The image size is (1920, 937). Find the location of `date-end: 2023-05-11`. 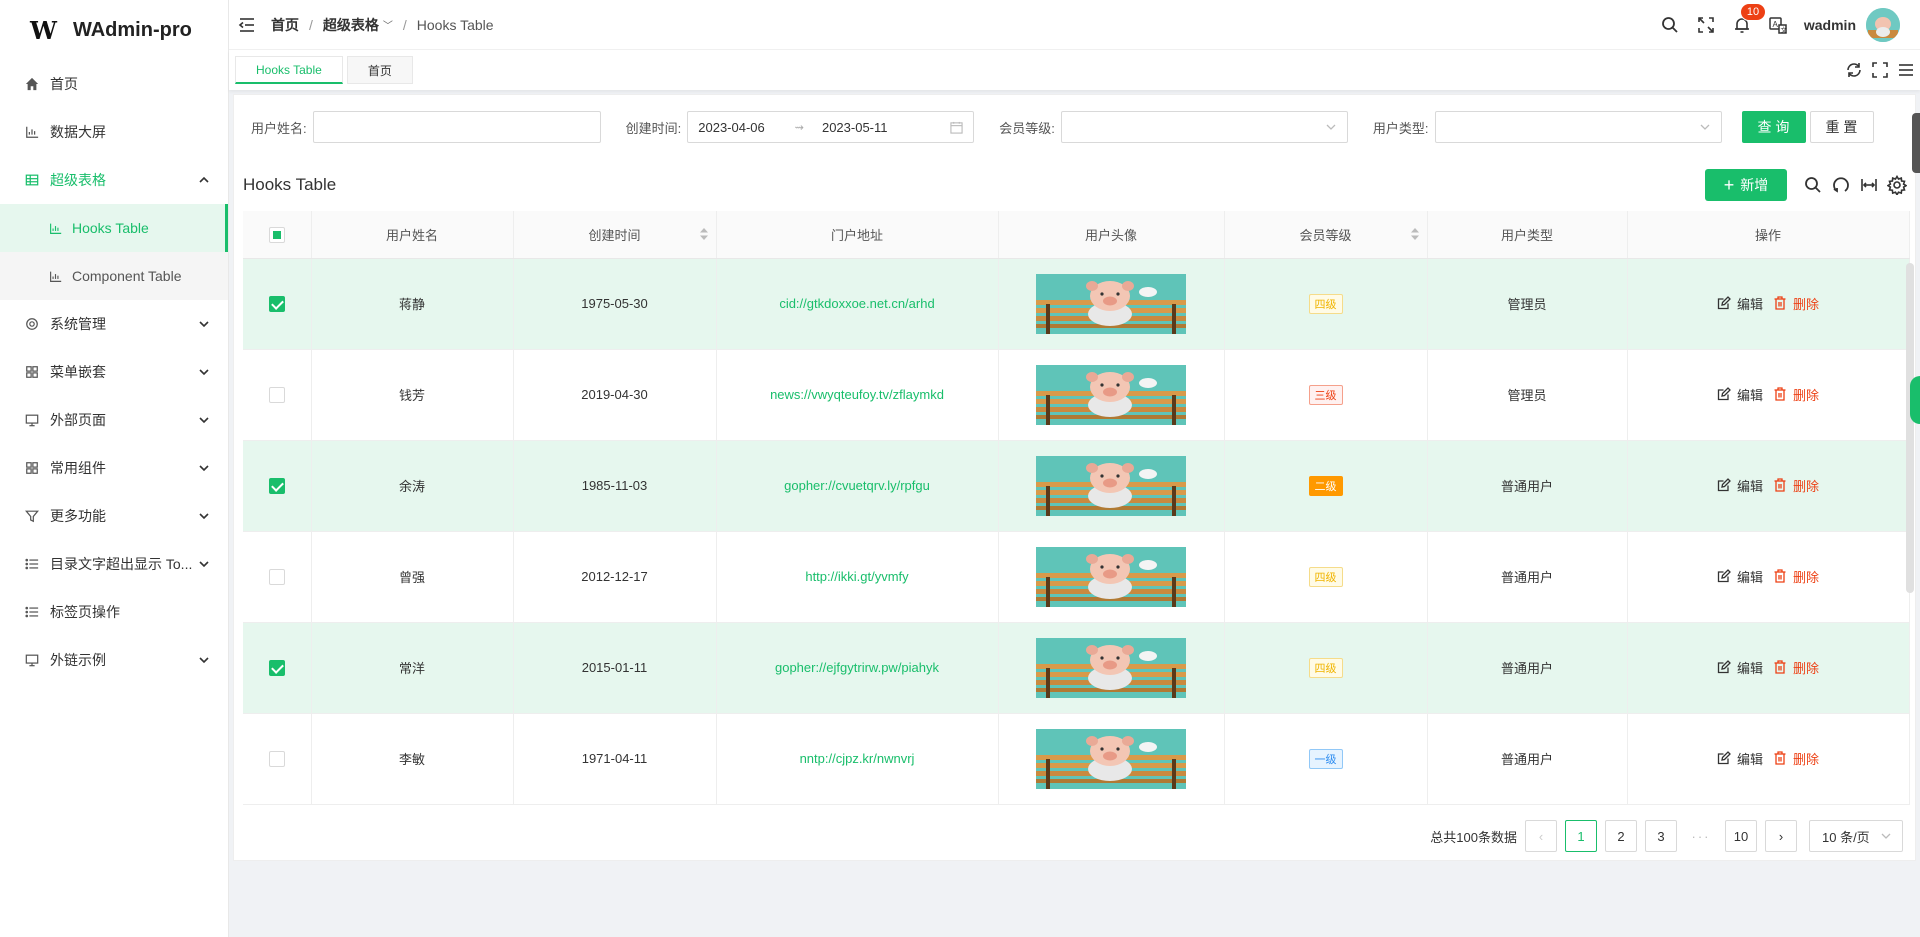

date-end: 2023-05-11 is located at coordinates (855, 127).